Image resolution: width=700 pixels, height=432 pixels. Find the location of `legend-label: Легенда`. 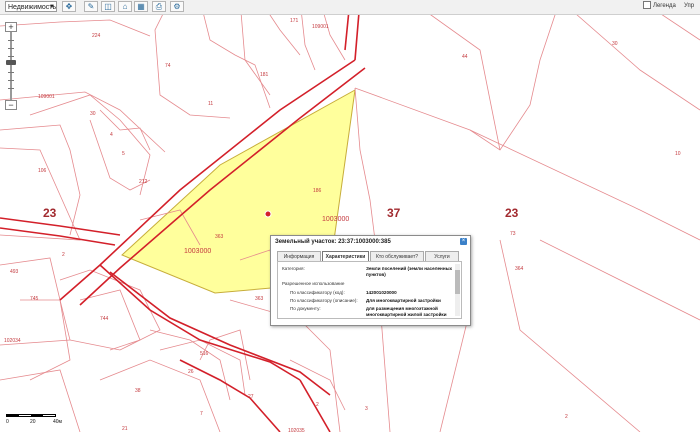

legend-label: Легенда is located at coordinates (664, 6).